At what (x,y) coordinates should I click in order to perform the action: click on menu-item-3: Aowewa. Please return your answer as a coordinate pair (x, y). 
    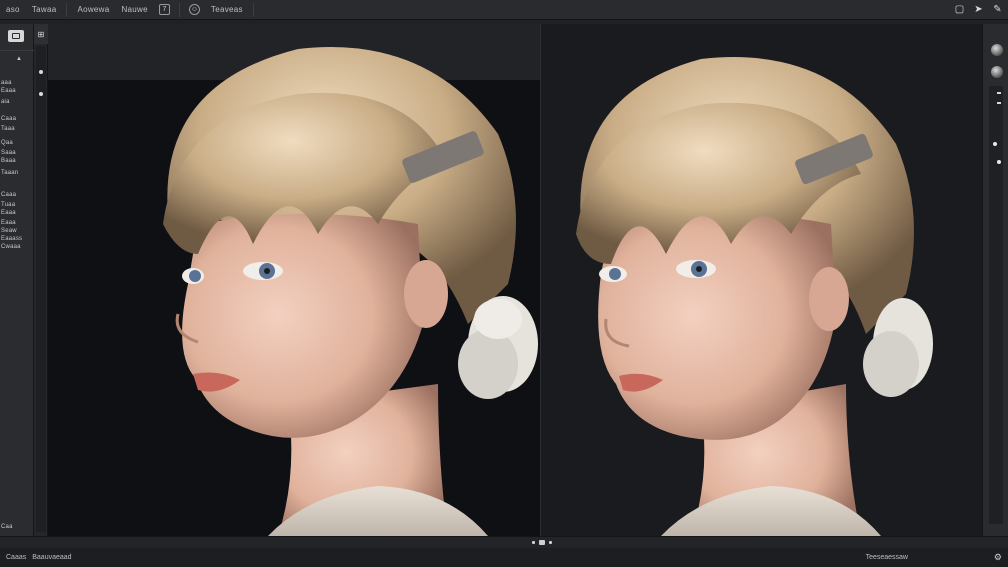
    Looking at the image, I should click on (93, 9).